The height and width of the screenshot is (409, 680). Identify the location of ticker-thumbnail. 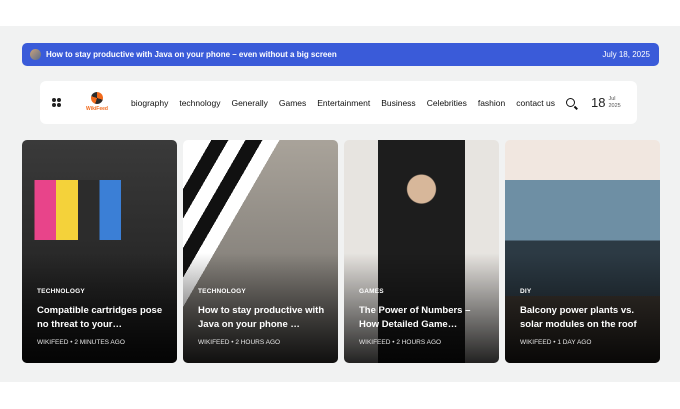
(35, 54).